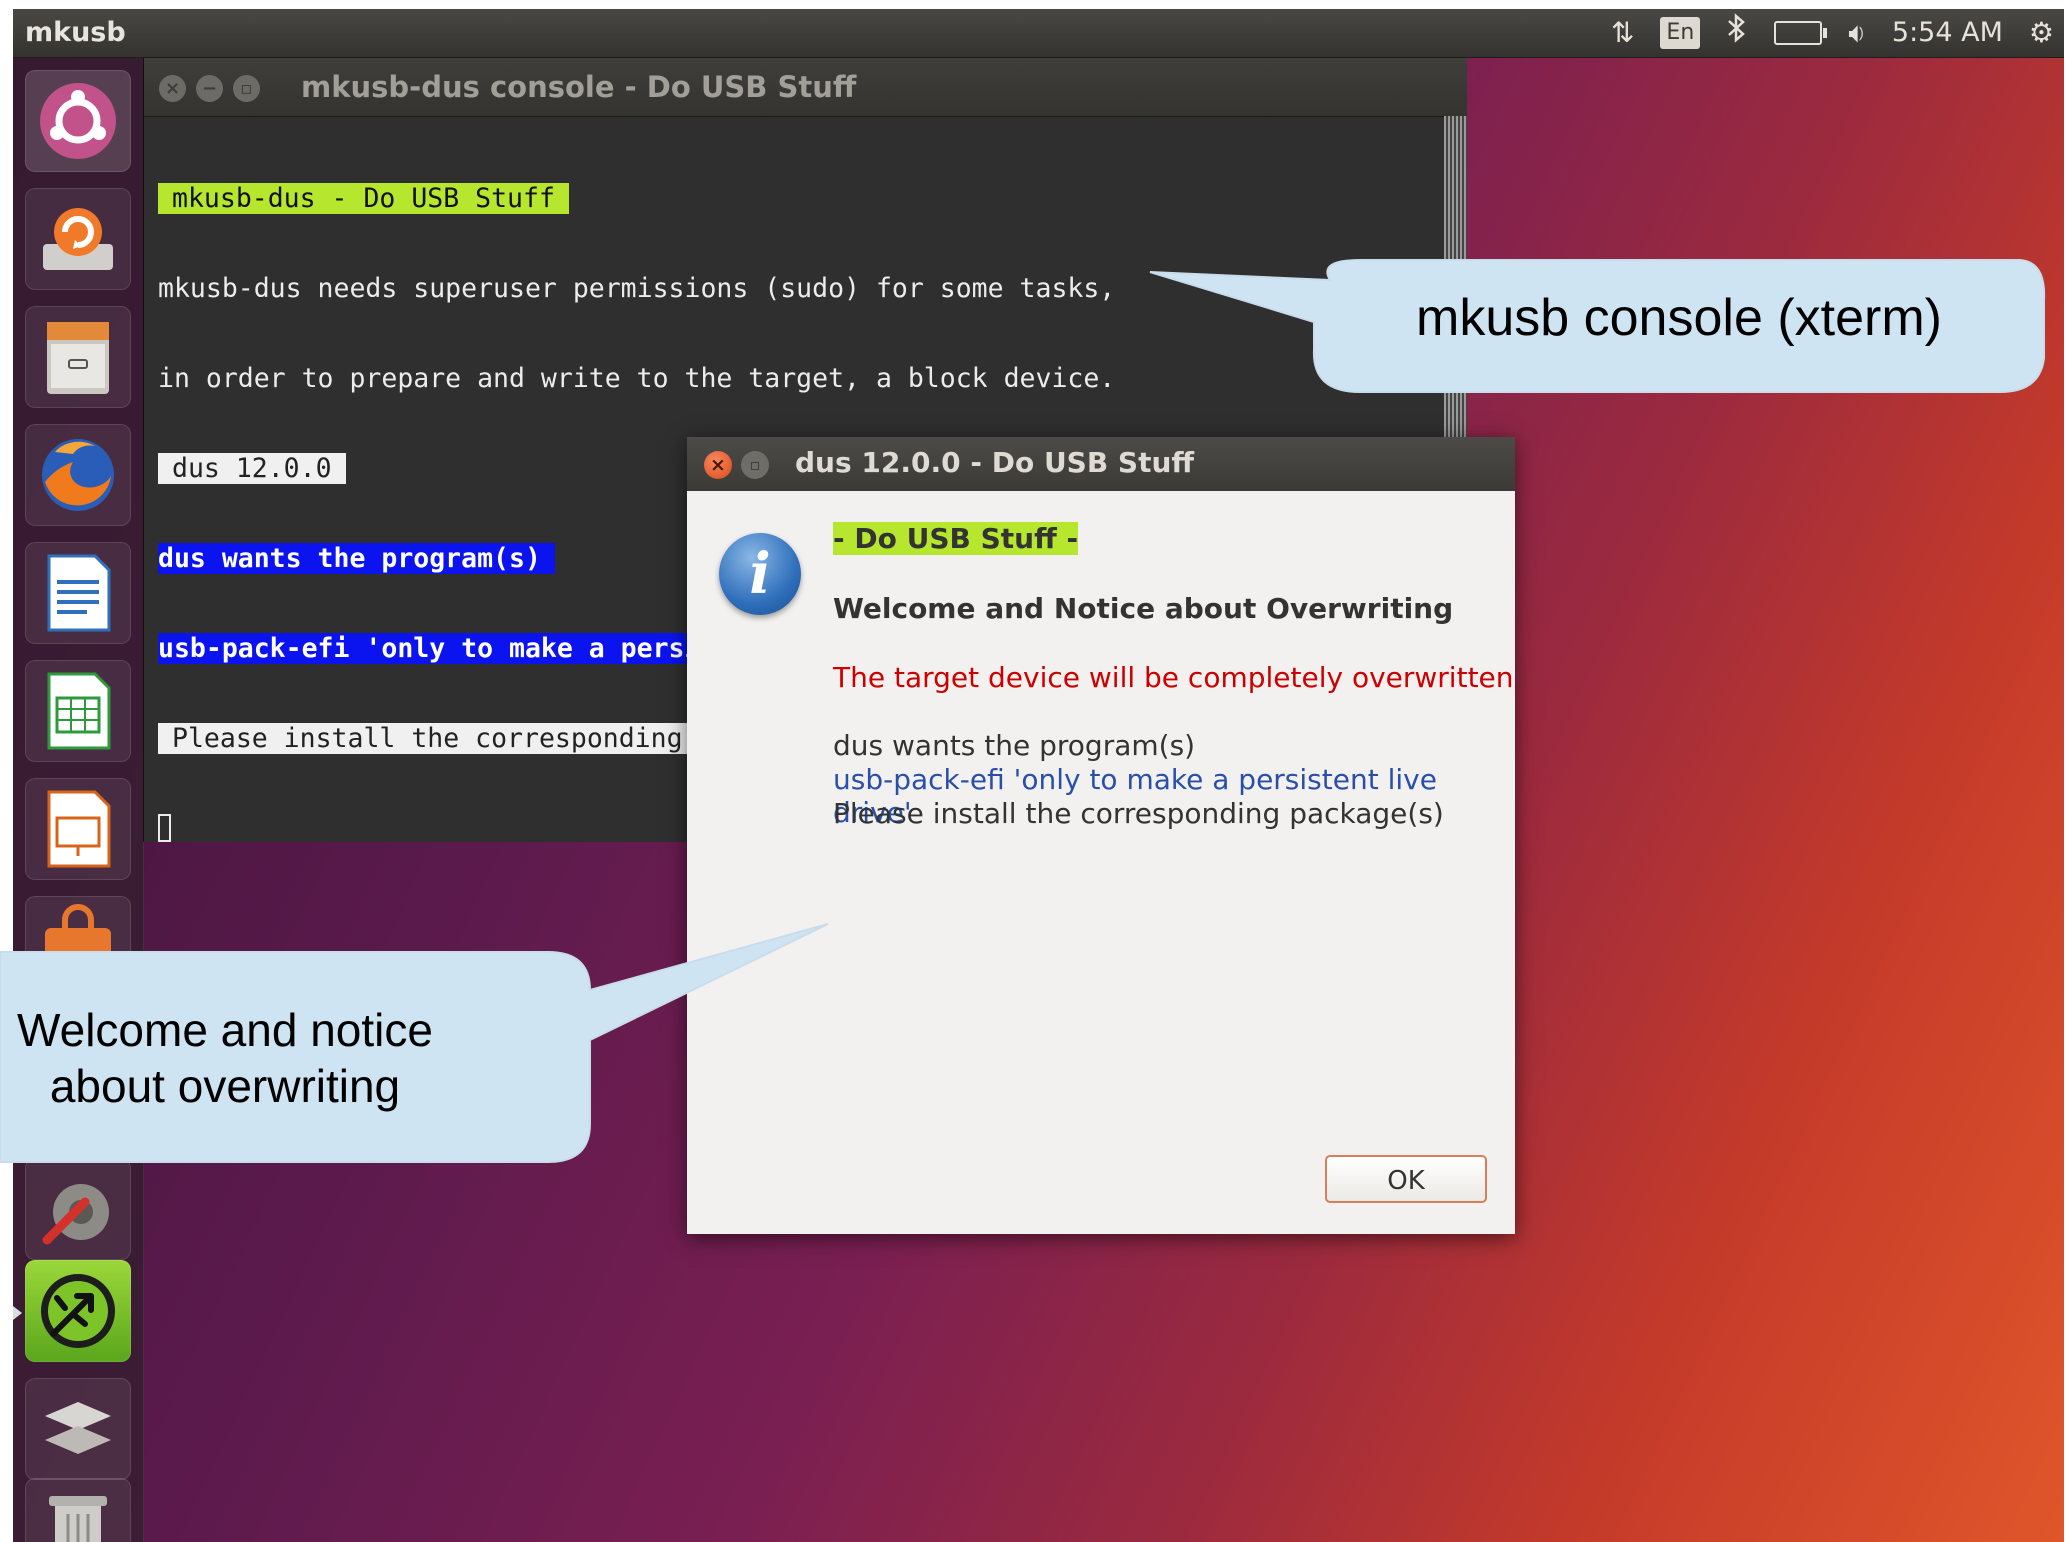 This screenshot has width=2067, height=1542. What do you see at coordinates (164, 828) in the screenshot?
I see `terminal-cursor` at bounding box center [164, 828].